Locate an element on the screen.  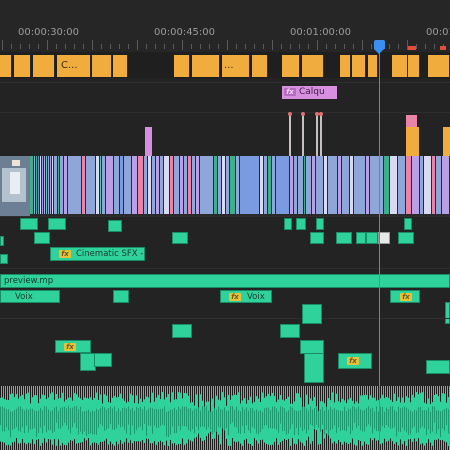
voice-audio-clip: fx Voix is located at coordinates (246, 296).